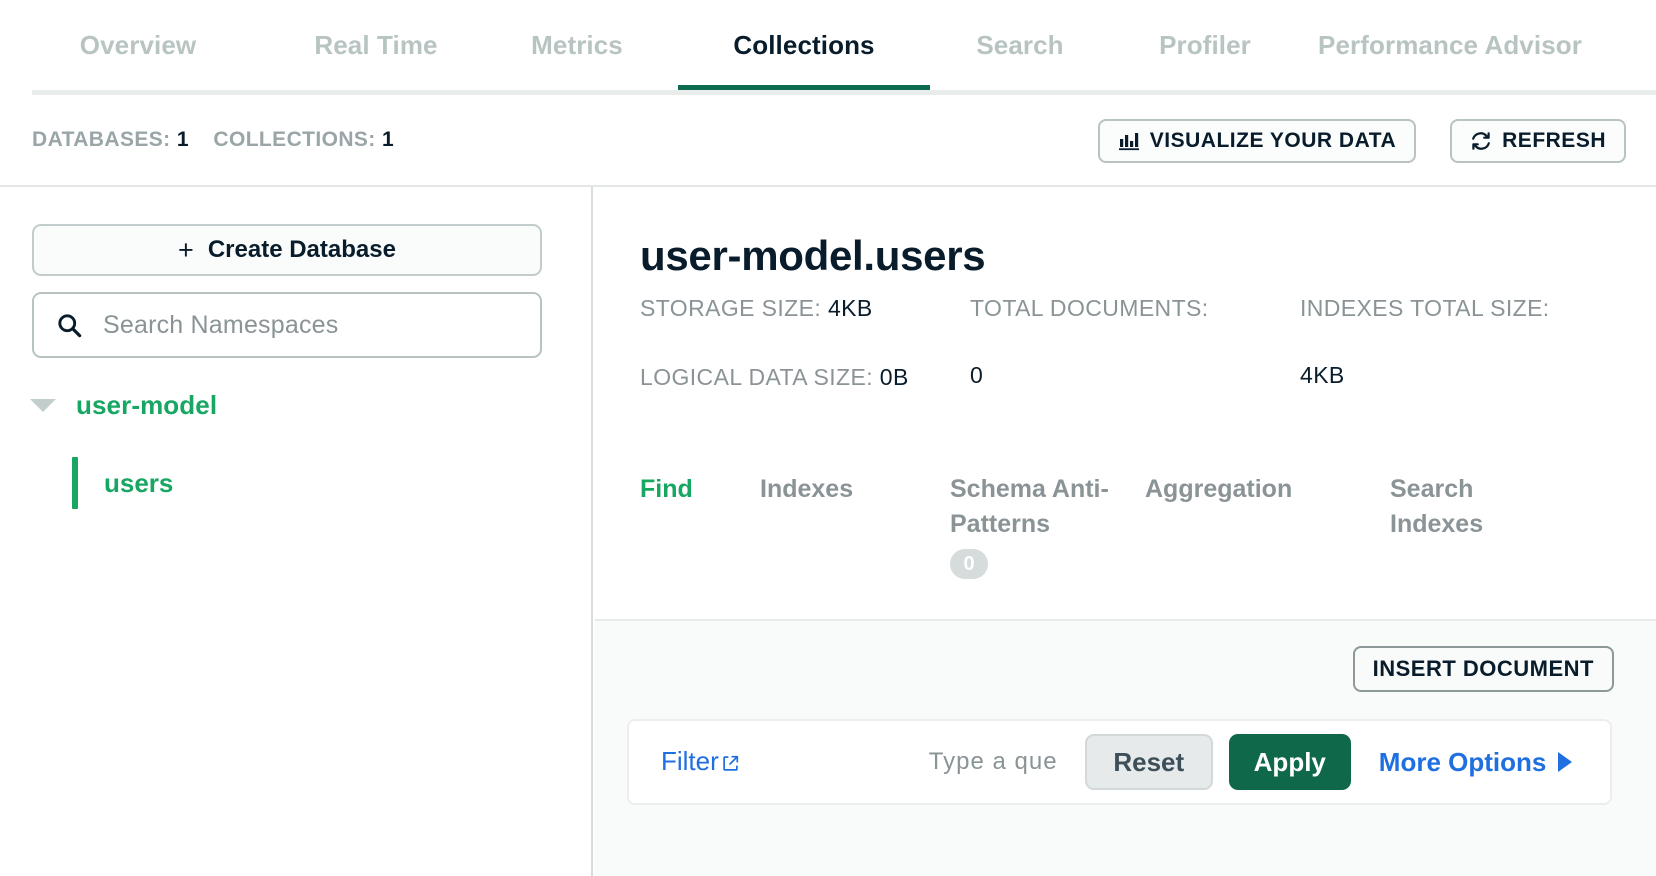 The width and height of the screenshot is (1656, 876). What do you see at coordinates (1129, 141) in the screenshot?
I see `bar-chart-icon` at bounding box center [1129, 141].